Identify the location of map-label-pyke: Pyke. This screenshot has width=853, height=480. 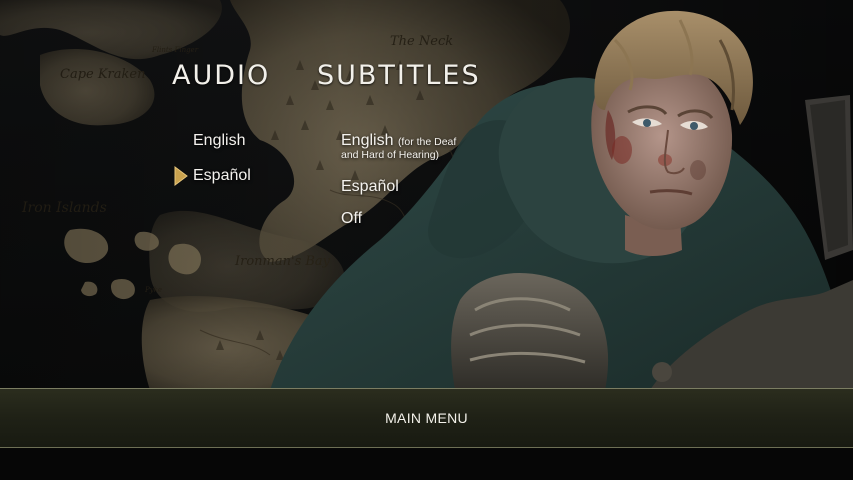
(153, 290).